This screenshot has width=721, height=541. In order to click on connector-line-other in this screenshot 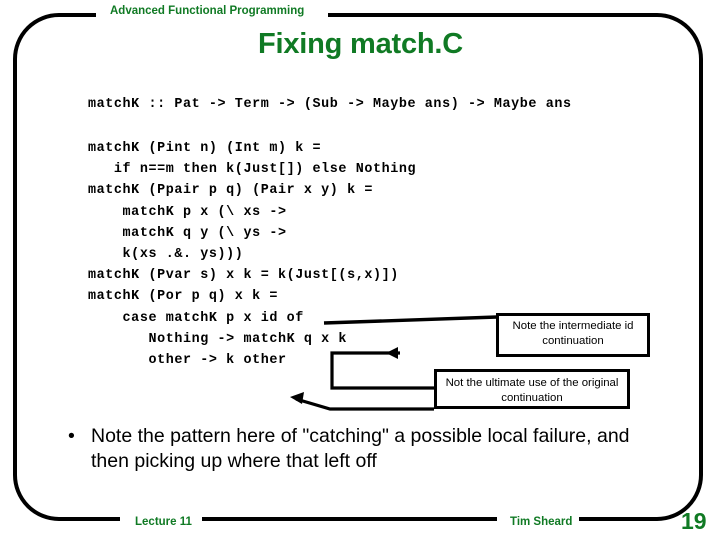, I will do `click(364, 404)`.